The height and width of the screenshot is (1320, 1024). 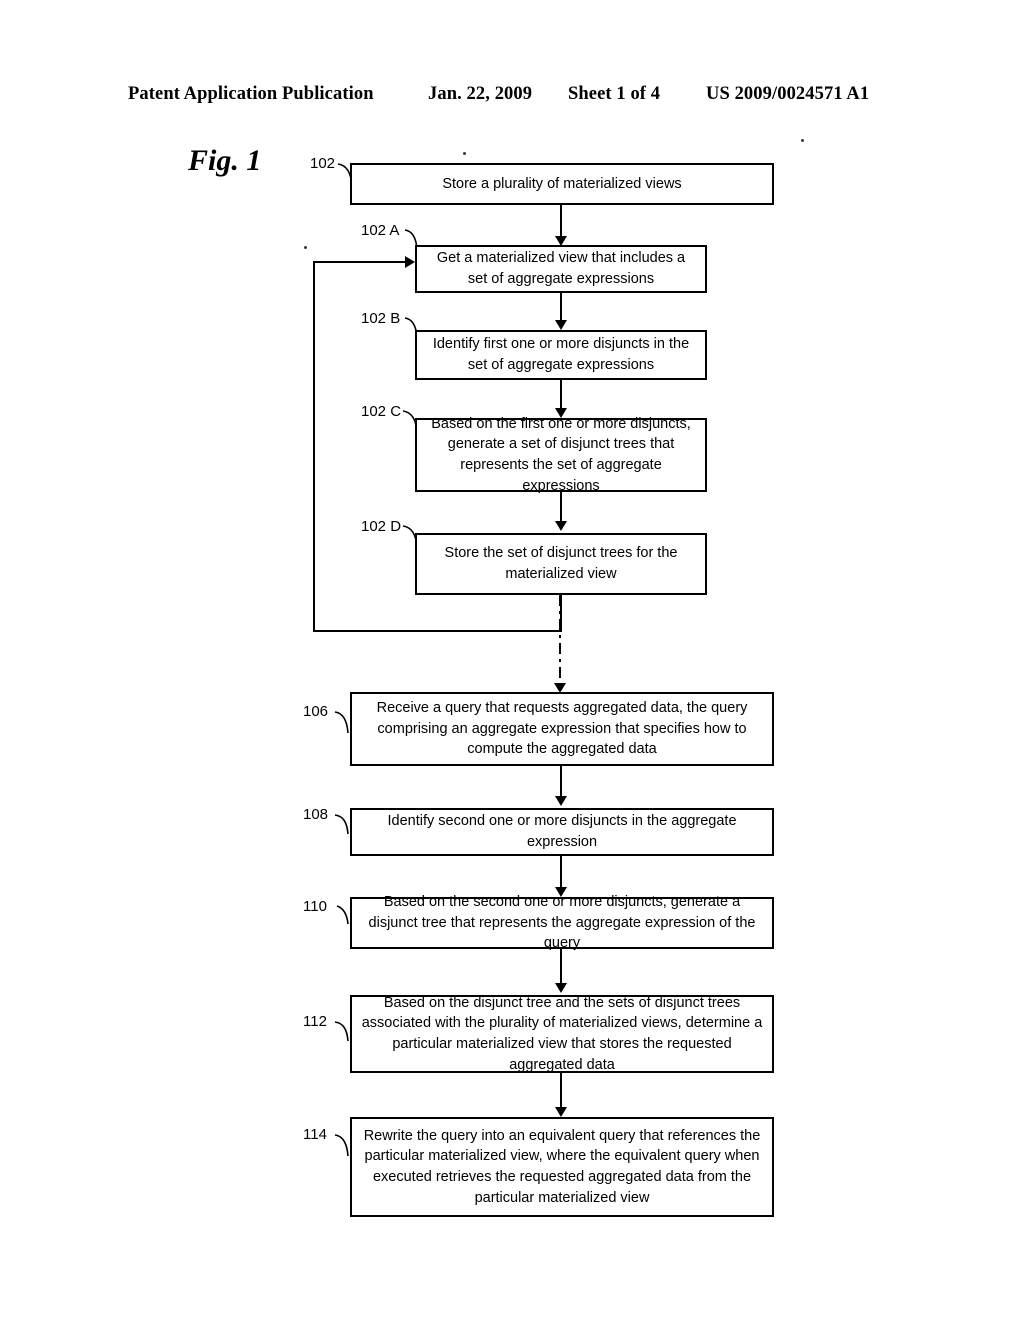 I want to click on ref-label-102: 102, so click(x=323, y=163).